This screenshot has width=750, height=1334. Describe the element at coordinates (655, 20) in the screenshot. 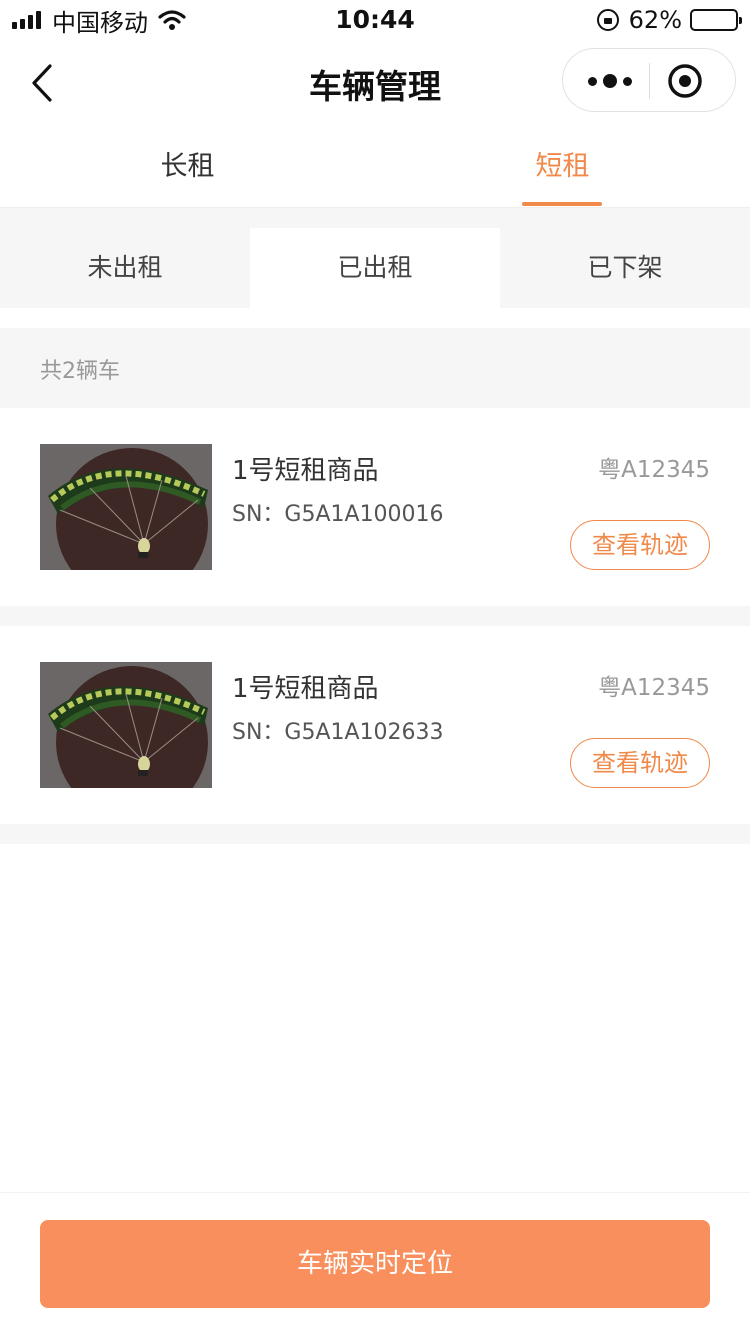

I see `battery-percent: 62%` at that location.